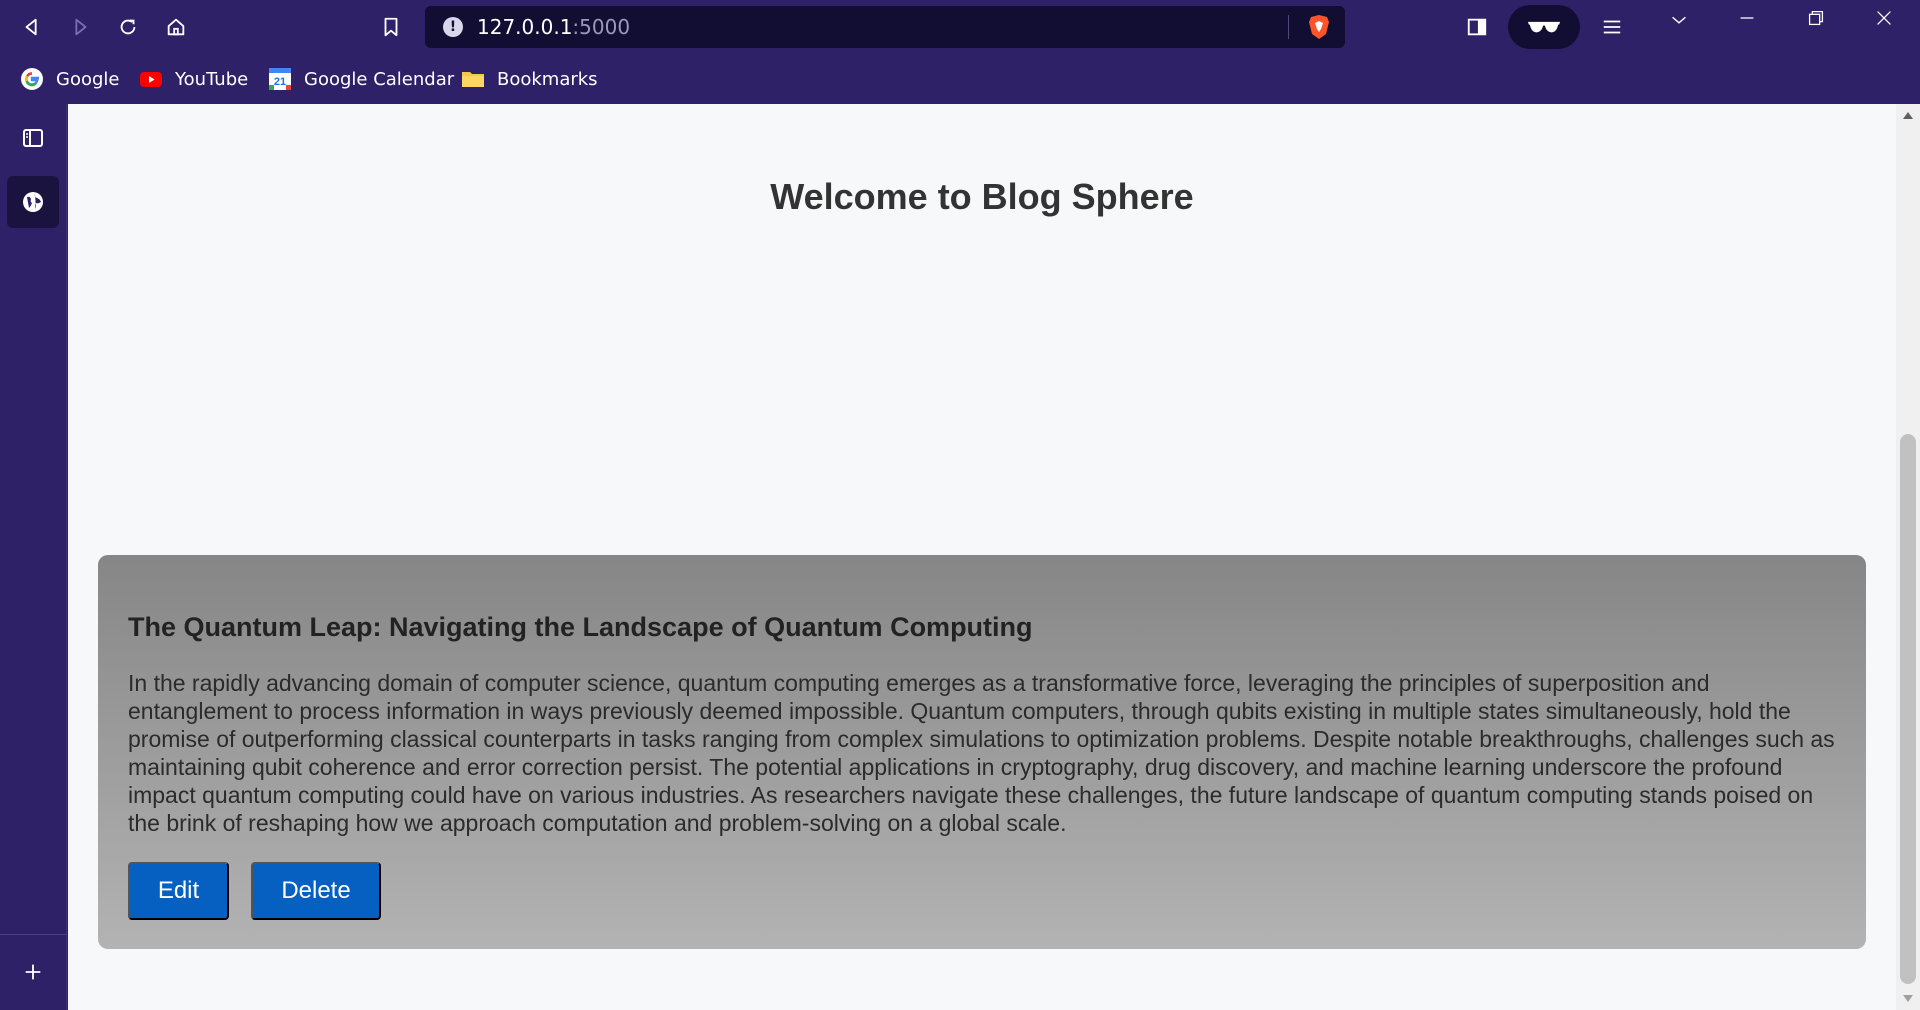 The height and width of the screenshot is (1010, 1920). Describe the element at coordinates (982, 196) in the screenshot. I see `page-title: Welcome to Blog Sphere` at that location.